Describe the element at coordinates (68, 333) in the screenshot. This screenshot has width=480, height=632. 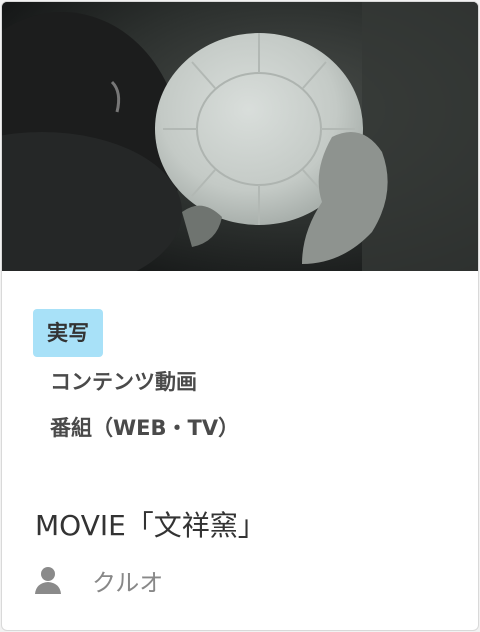
I see `category-tag: 実写` at that location.